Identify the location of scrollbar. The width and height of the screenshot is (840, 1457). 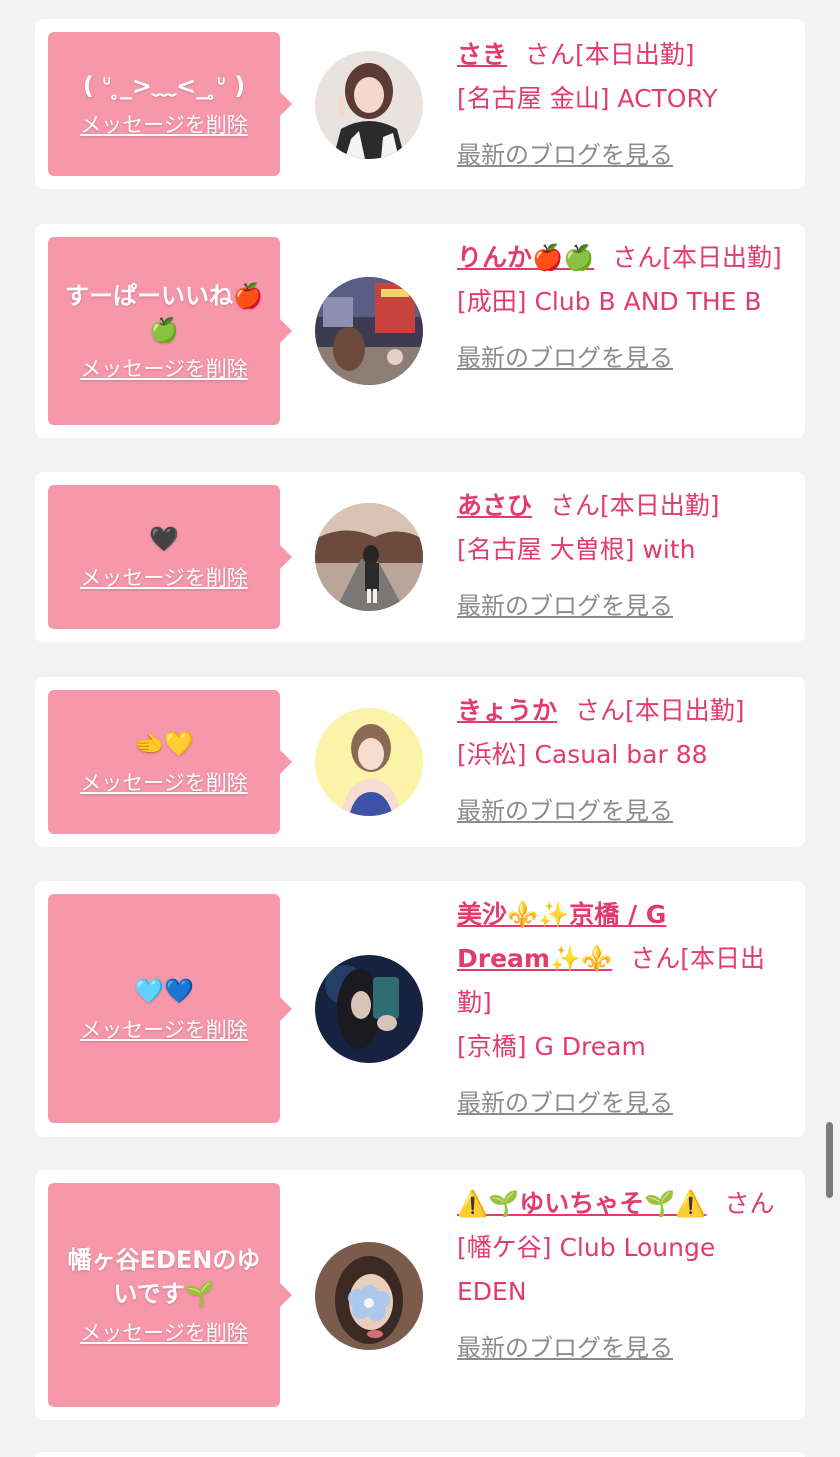
(829, 1160).